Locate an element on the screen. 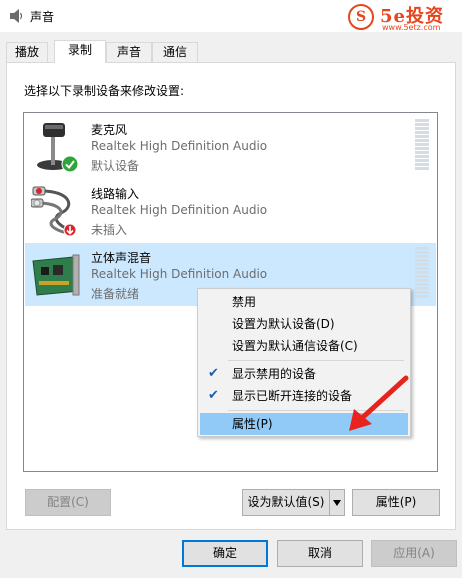 Image resolution: width=462 pixels, height=578 pixels. device-status: 未插入 is located at coordinates (109, 230).